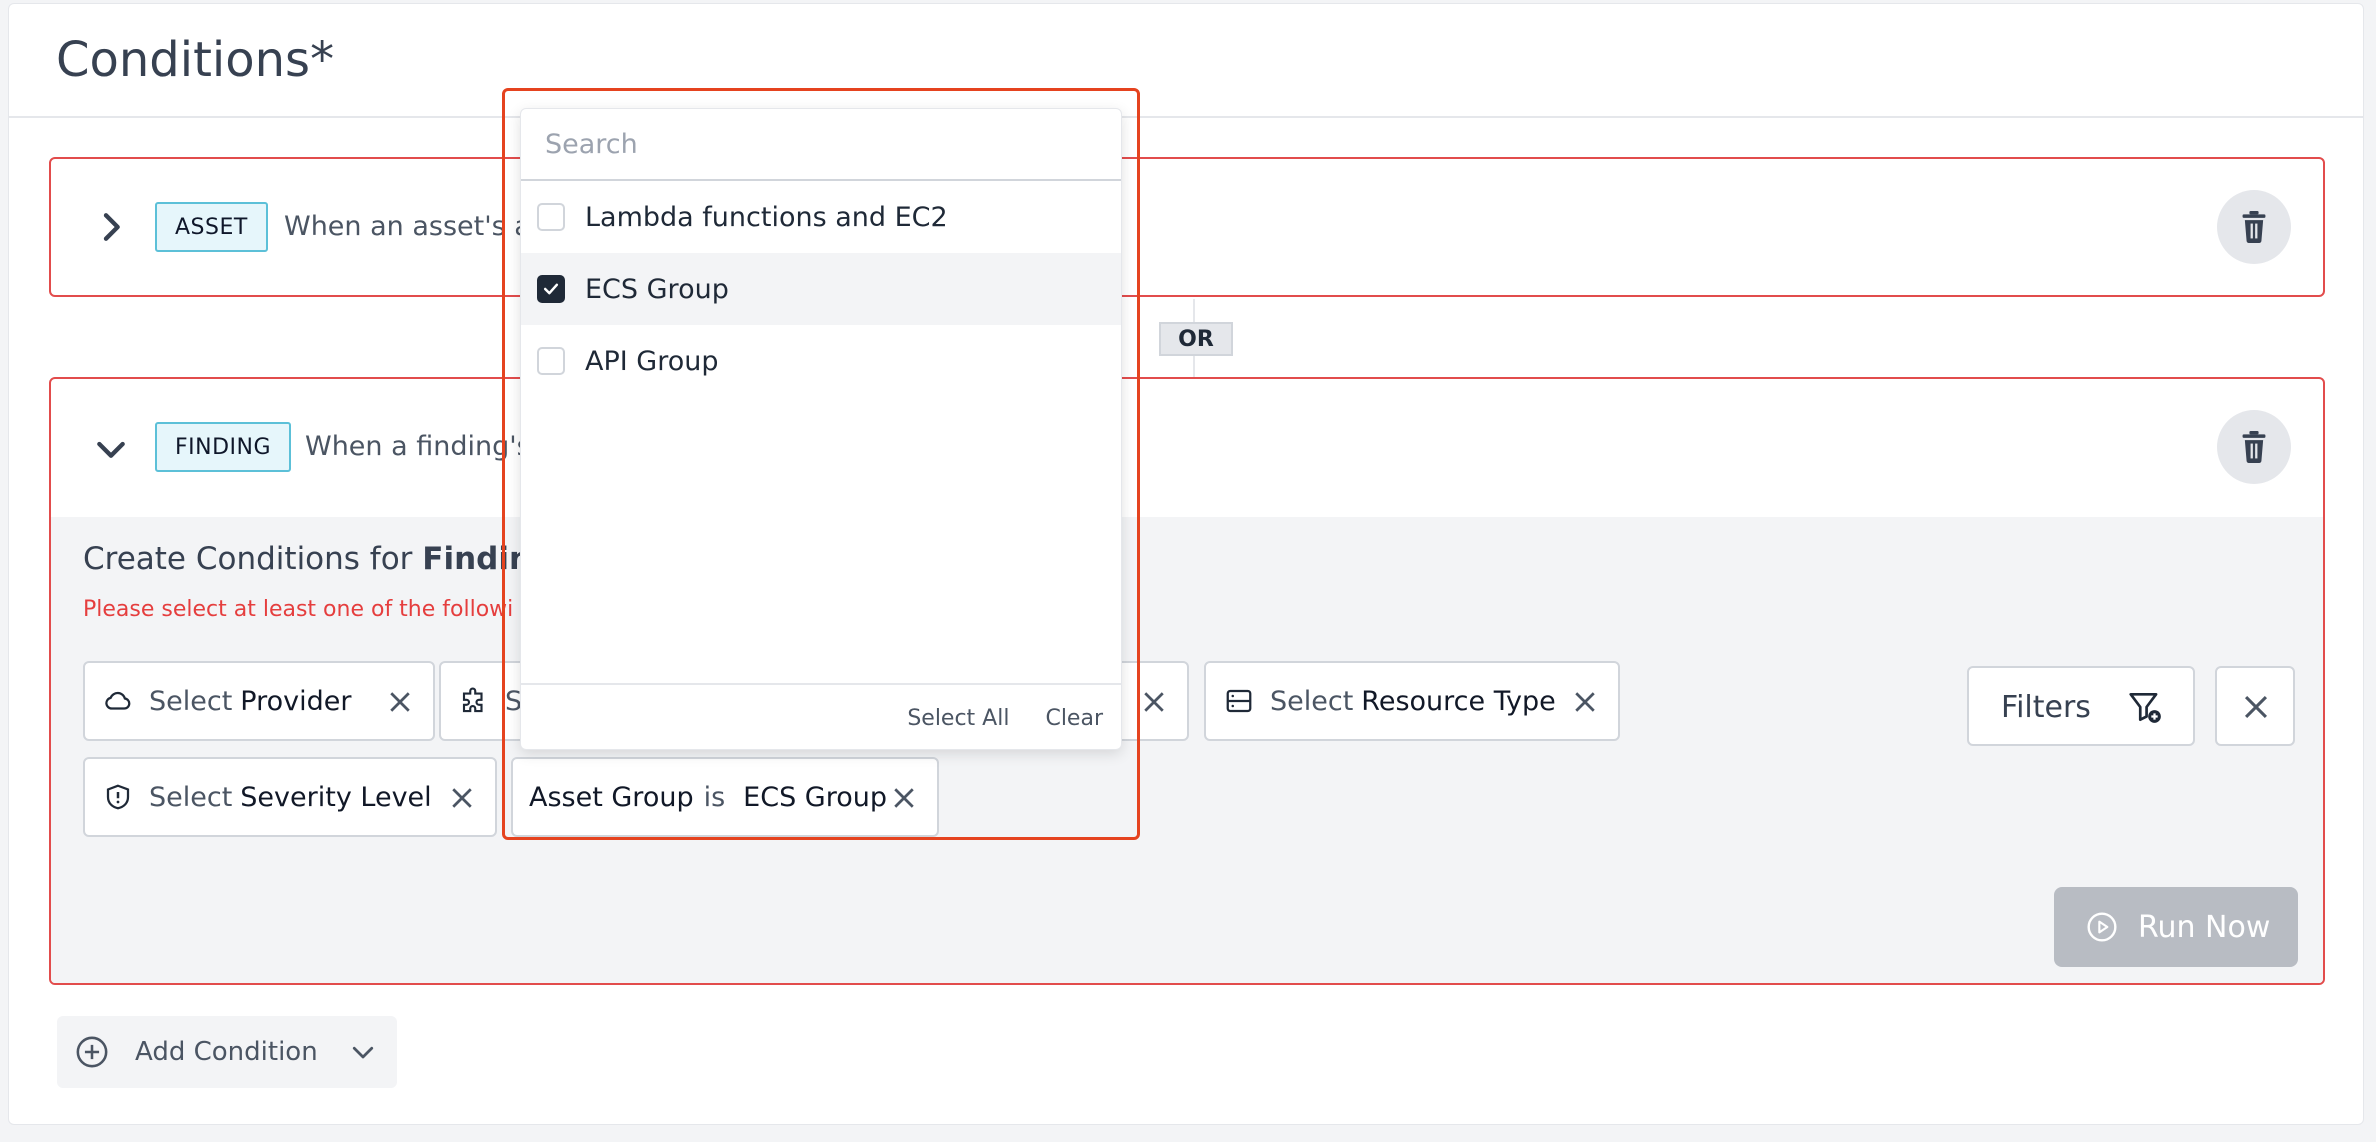 Image resolution: width=2376 pixels, height=1142 pixels. What do you see at coordinates (2145, 707) in the screenshot?
I see `filter-add-icon` at bounding box center [2145, 707].